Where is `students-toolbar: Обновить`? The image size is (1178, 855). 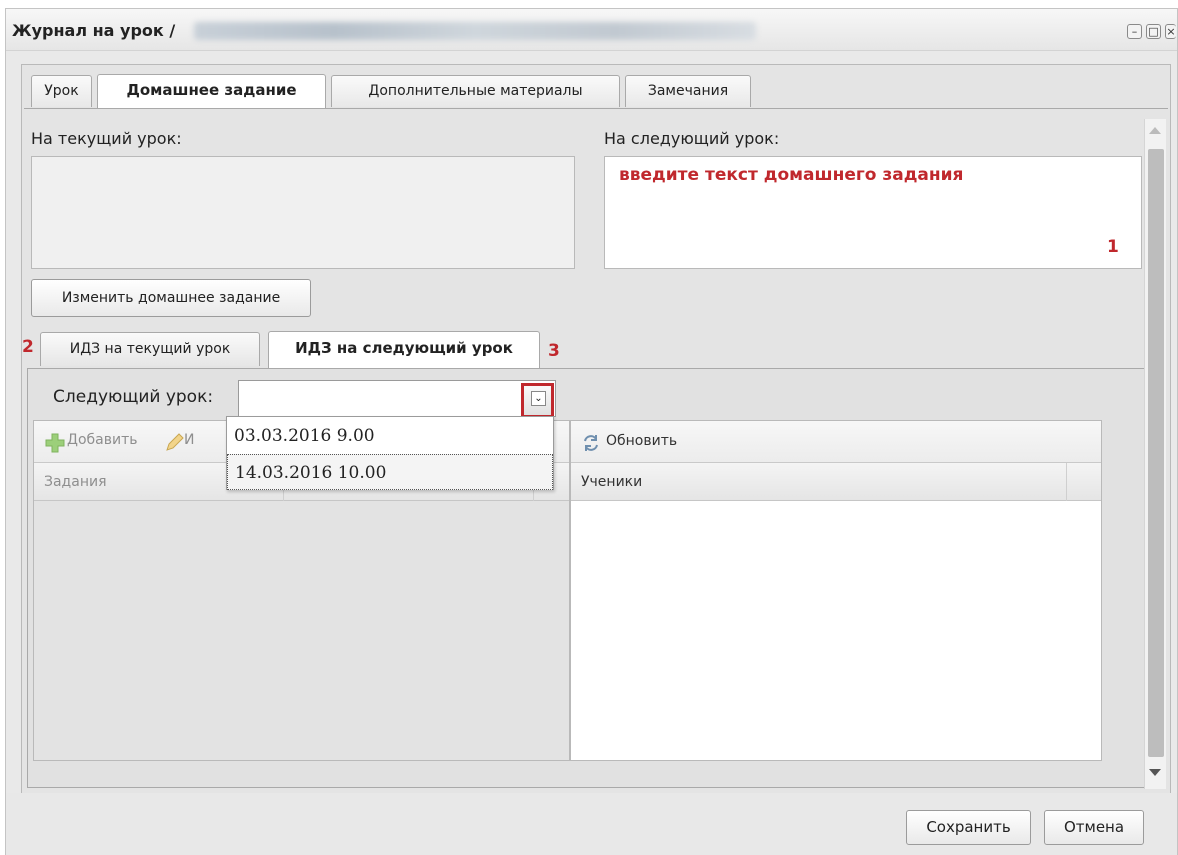
students-toolbar: Обновить is located at coordinates (836, 442).